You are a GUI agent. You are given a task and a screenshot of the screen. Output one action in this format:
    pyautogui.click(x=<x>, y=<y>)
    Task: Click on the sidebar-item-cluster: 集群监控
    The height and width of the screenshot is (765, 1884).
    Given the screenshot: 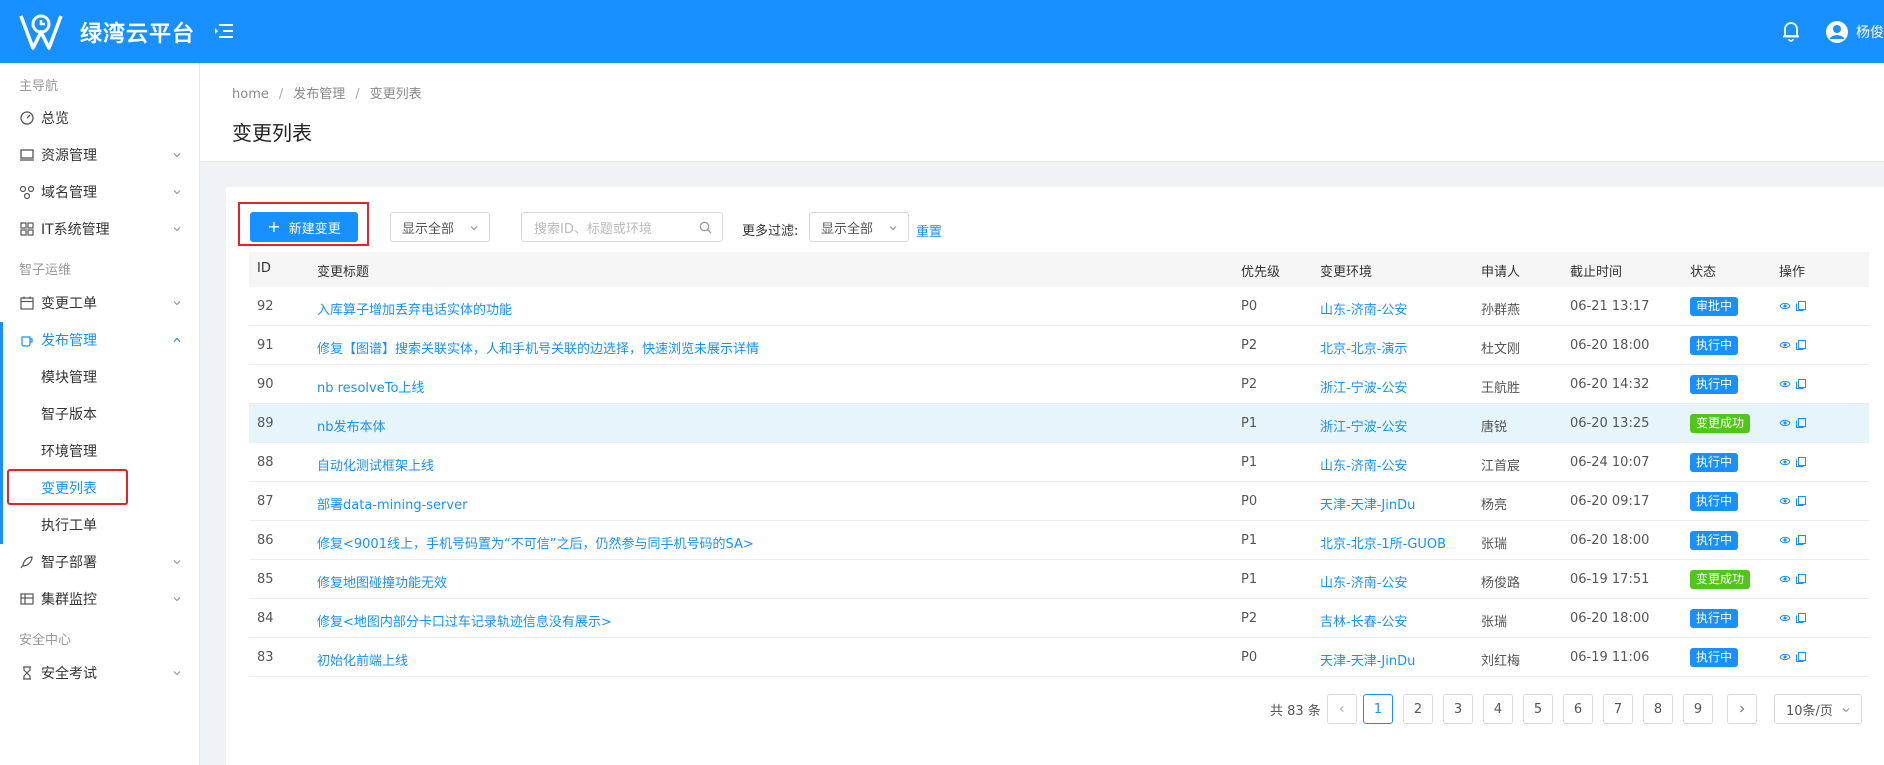 What is the action you would take?
    pyautogui.click(x=99, y=598)
    